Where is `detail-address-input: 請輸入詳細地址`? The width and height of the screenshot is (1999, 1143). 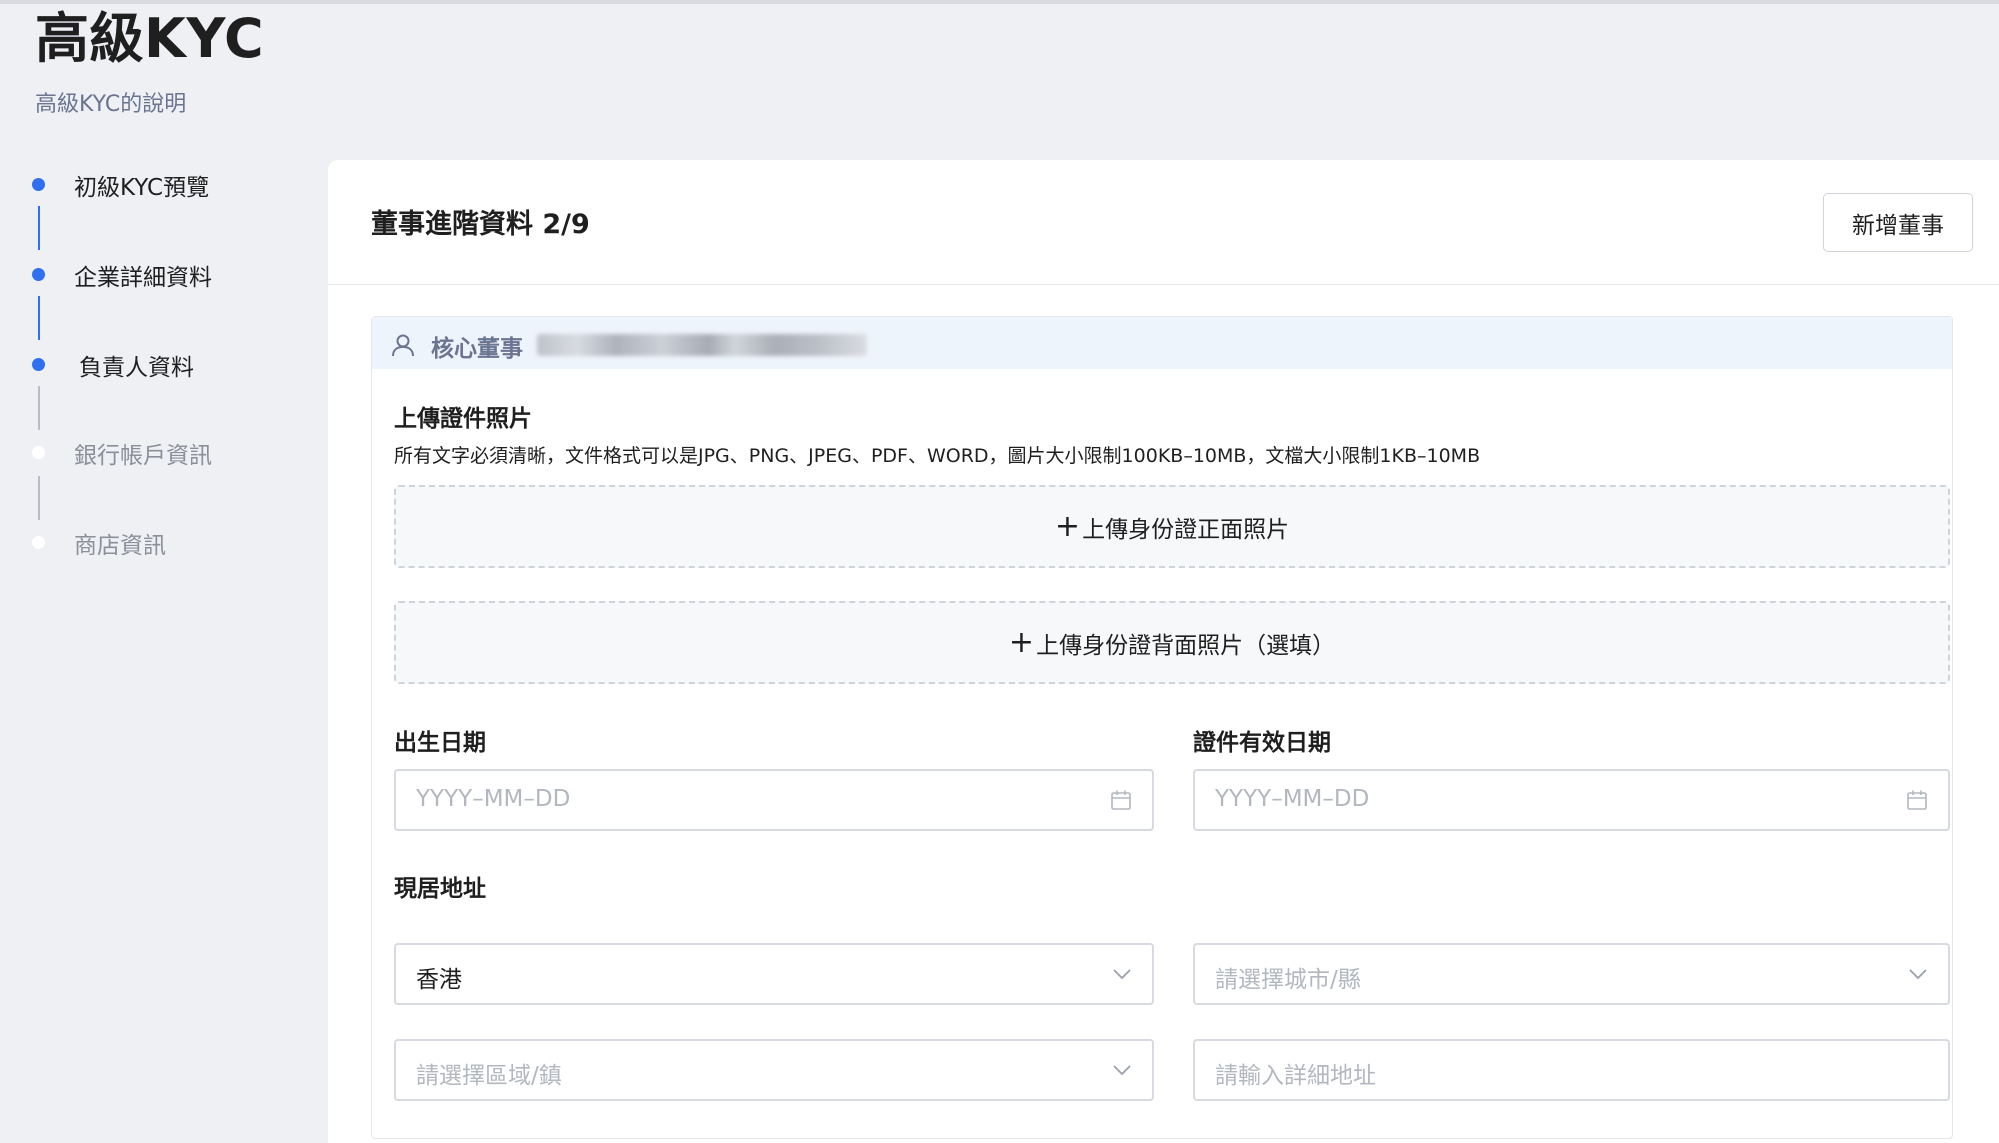
detail-address-input: 請輸入詳細地址 is located at coordinates (1571, 1070).